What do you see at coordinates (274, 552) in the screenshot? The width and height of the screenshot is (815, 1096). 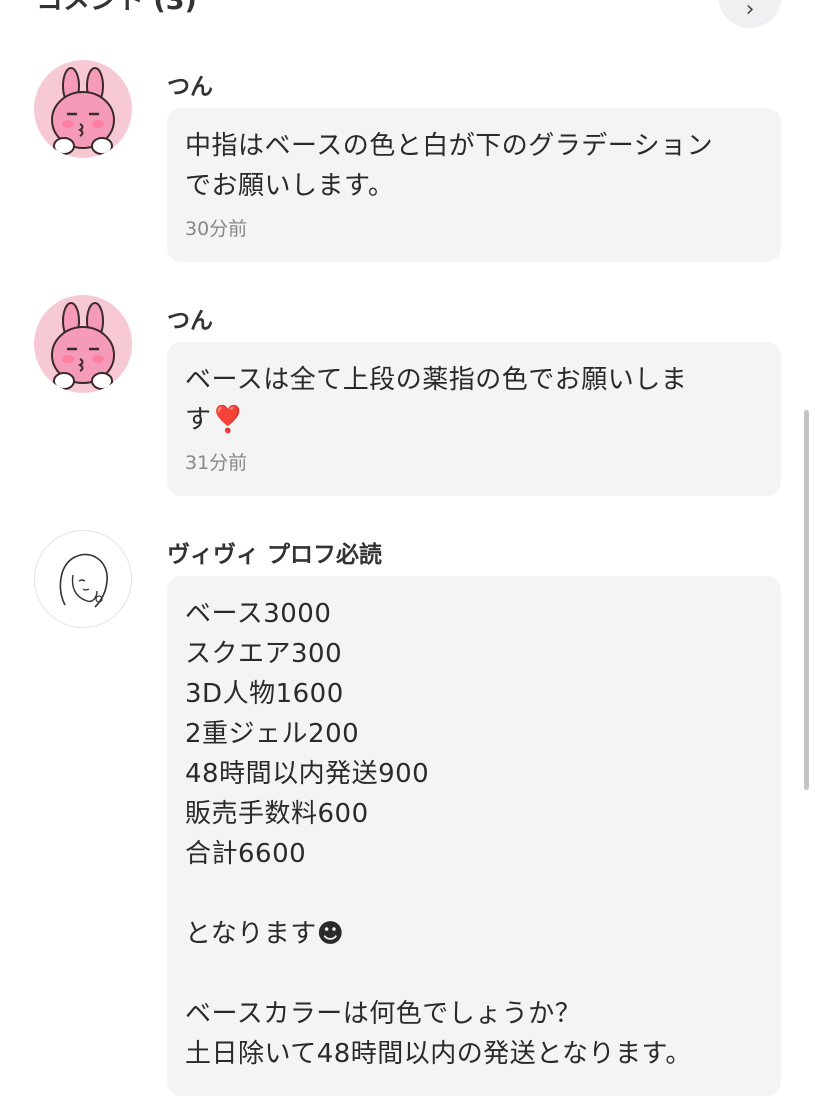 I see `comment-author: ヴィヴィ プロフ必読` at bounding box center [274, 552].